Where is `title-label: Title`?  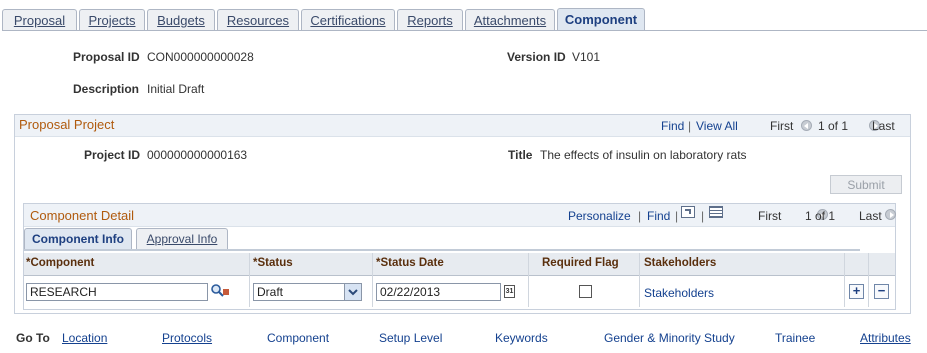
title-label: Title is located at coordinates (520, 155).